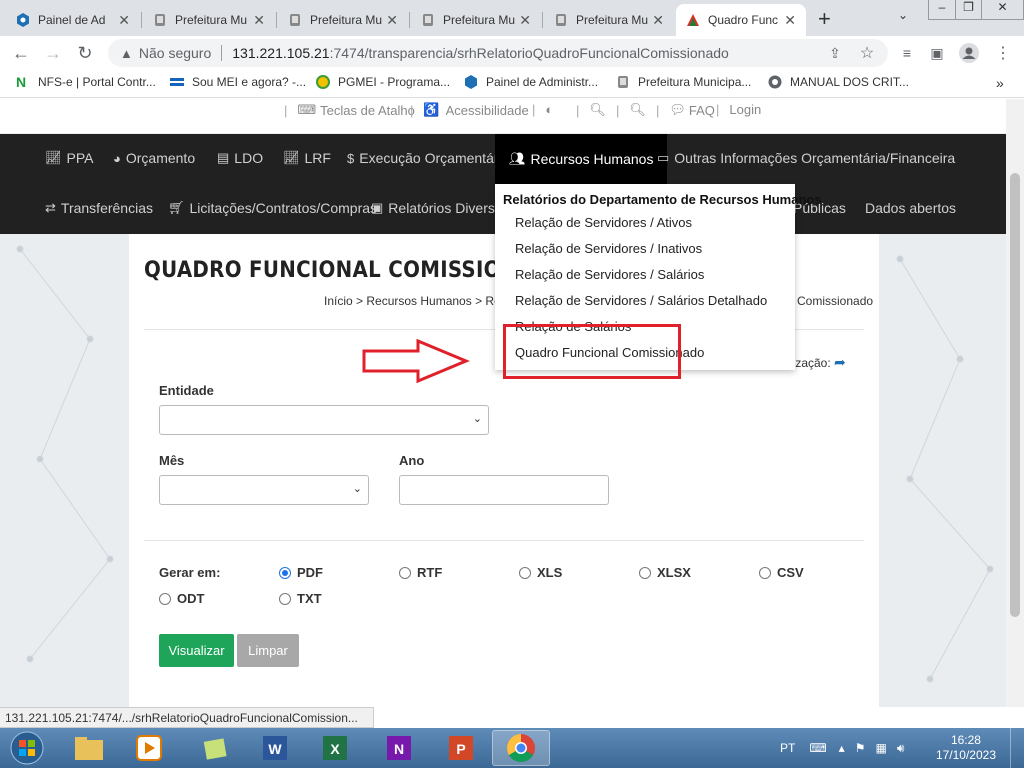  What do you see at coordinates (275, 748) in the screenshot?
I see `taskbar-word: W` at bounding box center [275, 748].